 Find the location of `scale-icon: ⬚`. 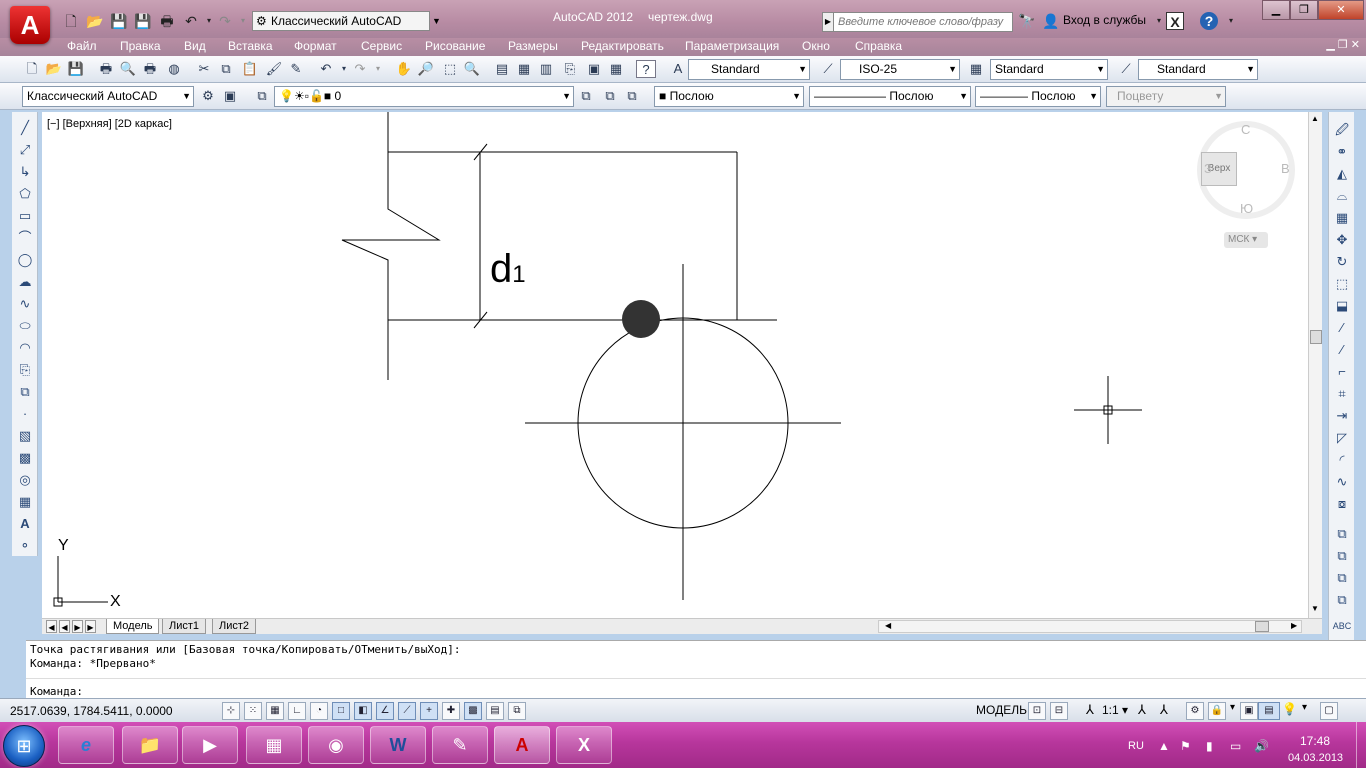

scale-icon: ⬚ is located at coordinates (1342, 284).